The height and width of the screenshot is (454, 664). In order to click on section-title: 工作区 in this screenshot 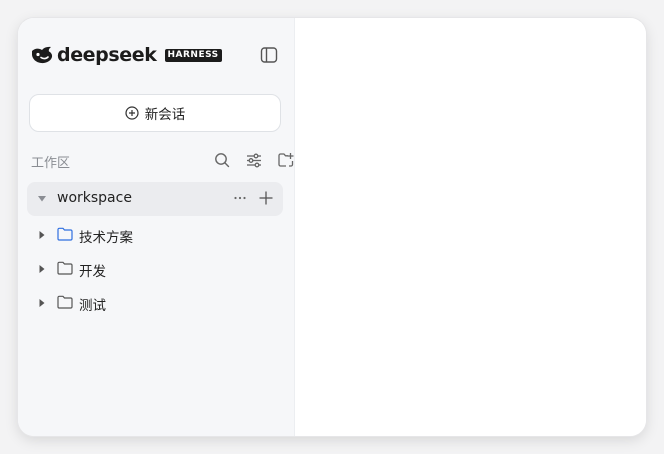, I will do `click(51, 163)`.